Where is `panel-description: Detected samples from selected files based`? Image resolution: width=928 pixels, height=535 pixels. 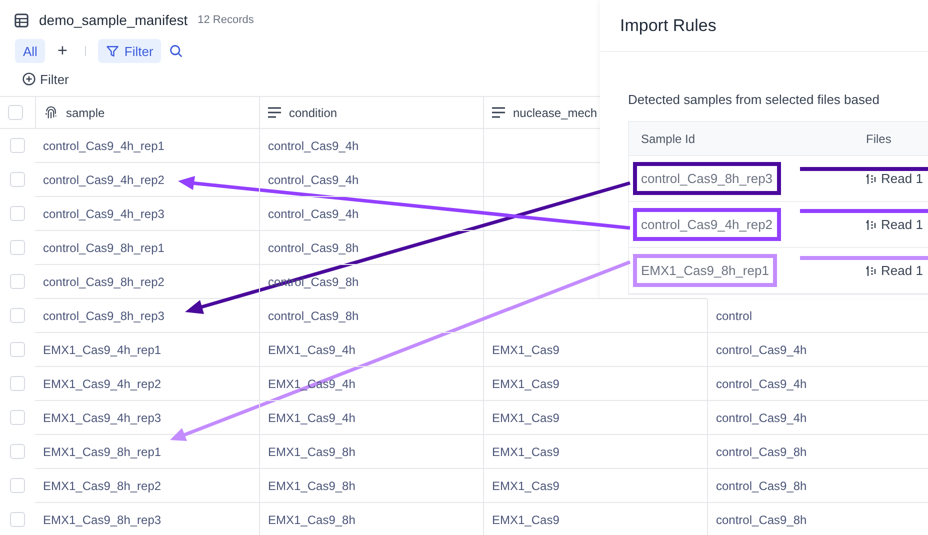 panel-description: Detected samples from selected files based is located at coordinates (754, 99).